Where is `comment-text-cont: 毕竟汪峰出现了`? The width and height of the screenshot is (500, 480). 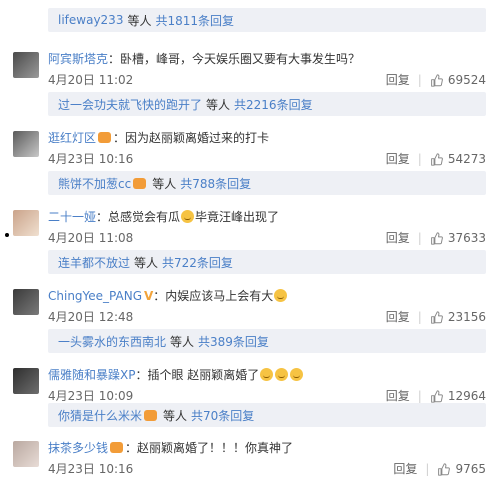
comment-text-cont: 毕竟汪峰出现了 is located at coordinates (237, 217).